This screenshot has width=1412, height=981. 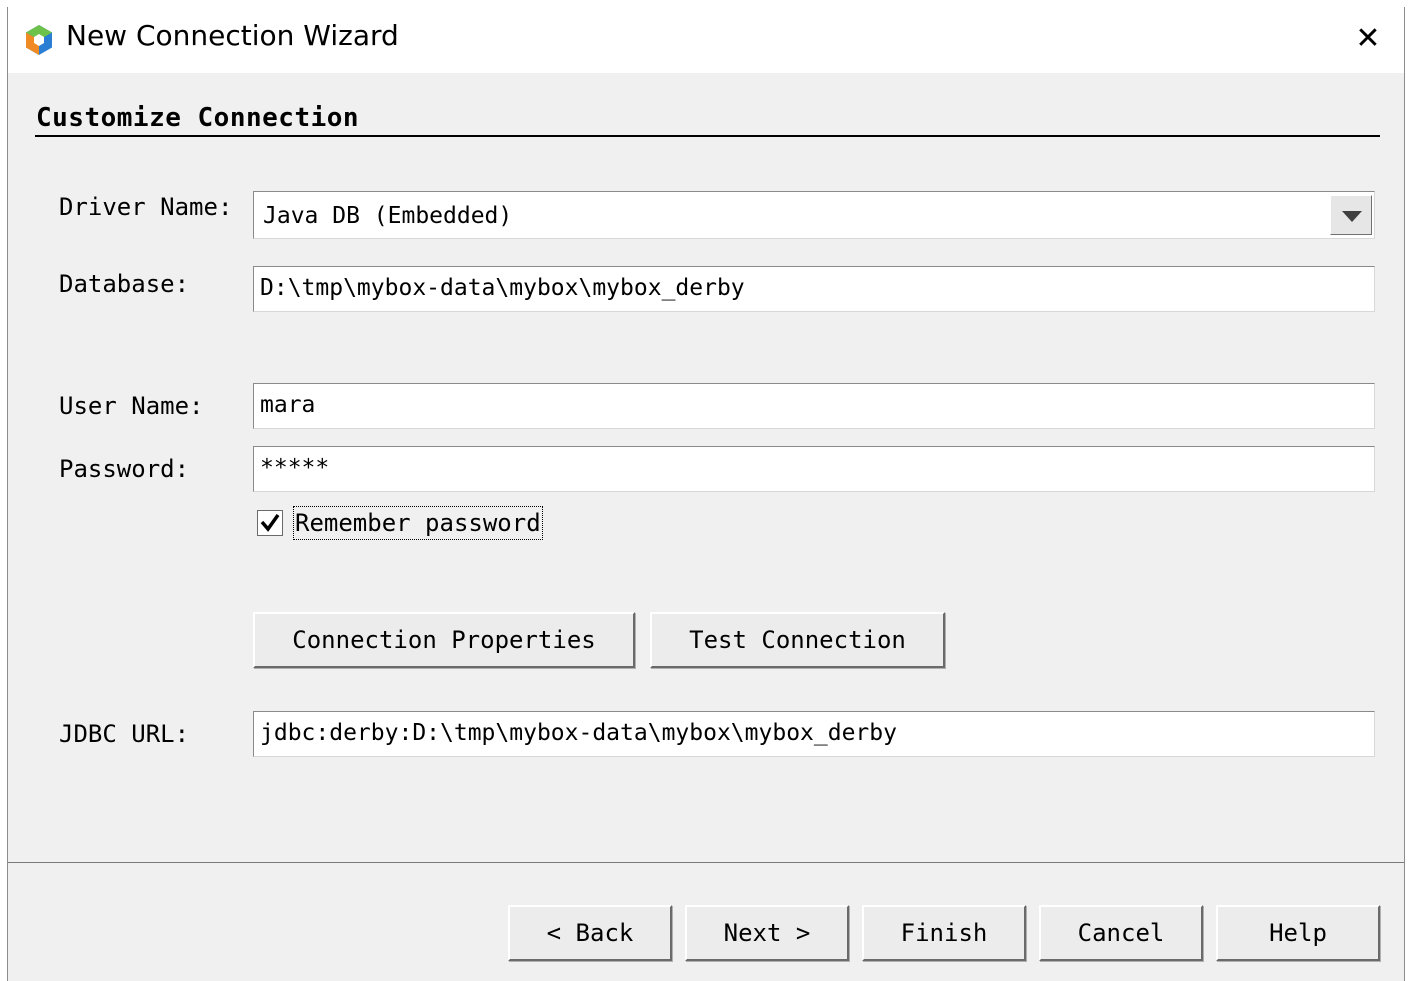 What do you see at coordinates (797, 640) in the screenshot?
I see `test-connection-button: Test Connection` at bounding box center [797, 640].